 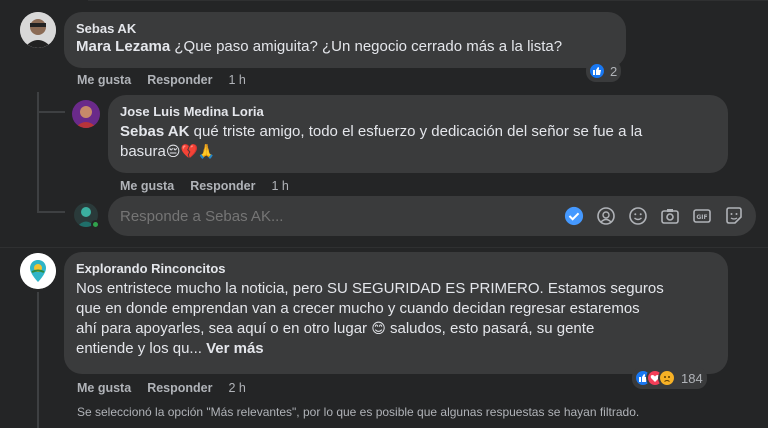 What do you see at coordinates (428, 0) in the screenshot?
I see `top-divider` at bounding box center [428, 0].